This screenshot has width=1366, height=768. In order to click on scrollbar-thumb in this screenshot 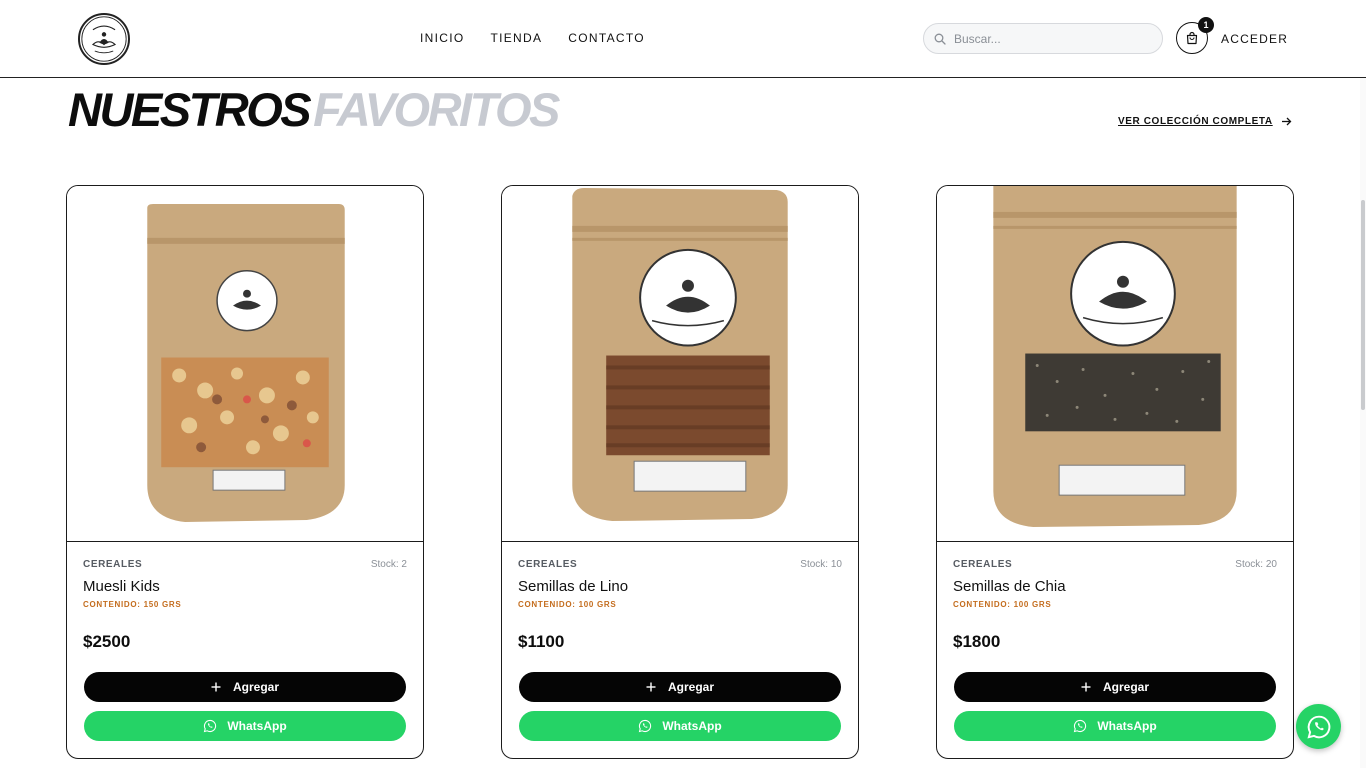, I will do `click(1363, 305)`.